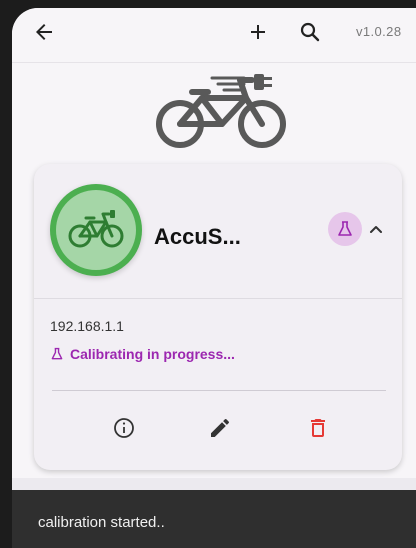 Image resolution: width=416 pixels, height=548 pixels. I want to click on device-ip: 192.168.1.1, so click(87, 326).